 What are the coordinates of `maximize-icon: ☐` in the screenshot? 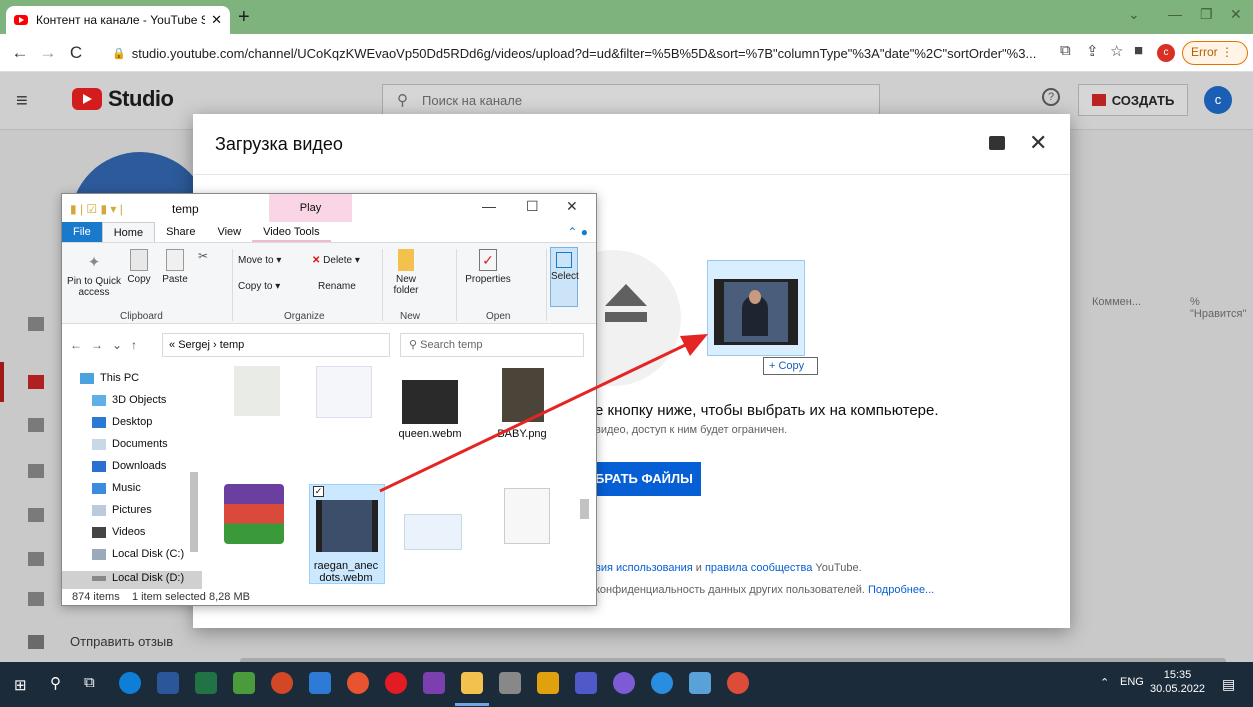 It's located at (532, 206).